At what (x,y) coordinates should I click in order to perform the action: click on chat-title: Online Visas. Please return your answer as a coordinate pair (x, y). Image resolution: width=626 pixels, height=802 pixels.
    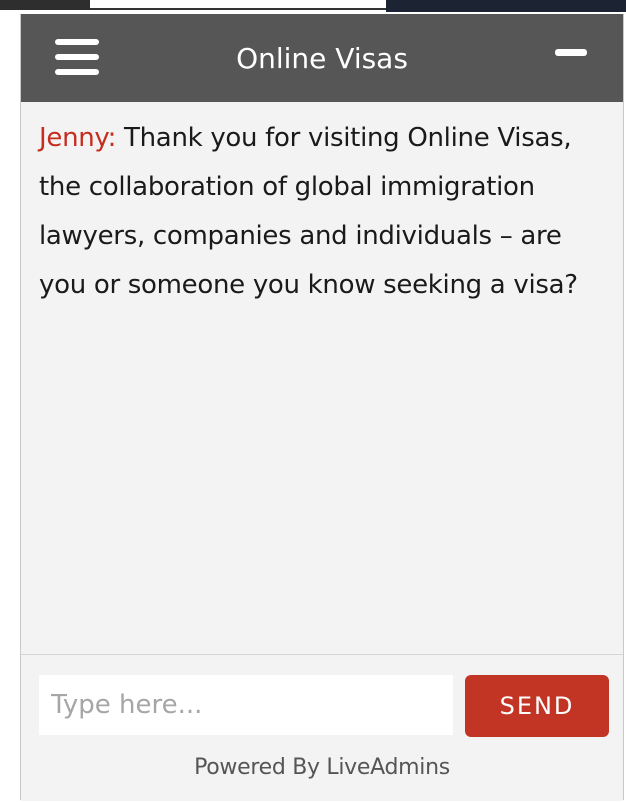
    Looking at the image, I should click on (322, 58).